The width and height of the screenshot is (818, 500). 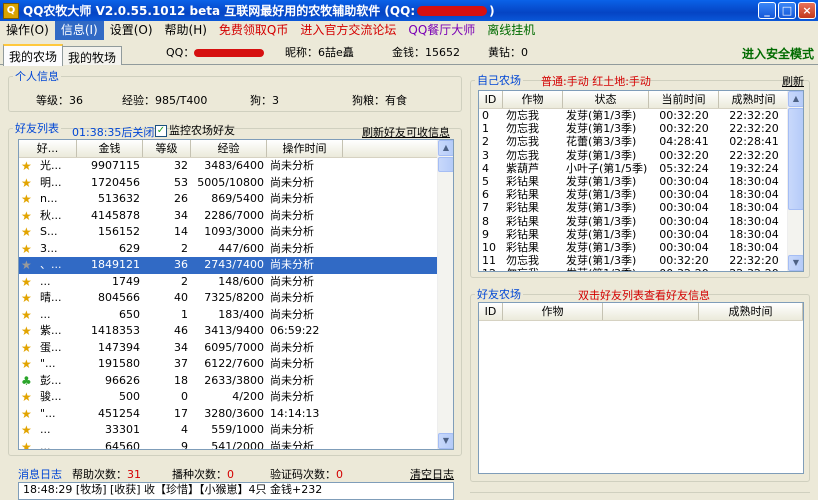 I want to click on close-button: ×, so click(x=807, y=10).